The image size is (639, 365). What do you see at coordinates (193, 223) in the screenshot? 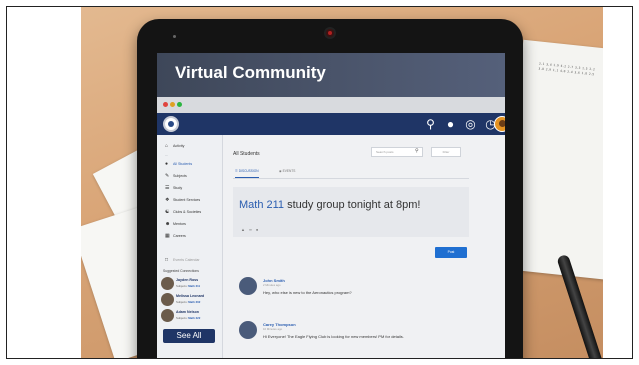
I see `sidebar-item-mentors: ☻ Mentors` at bounding box center [193, 223].